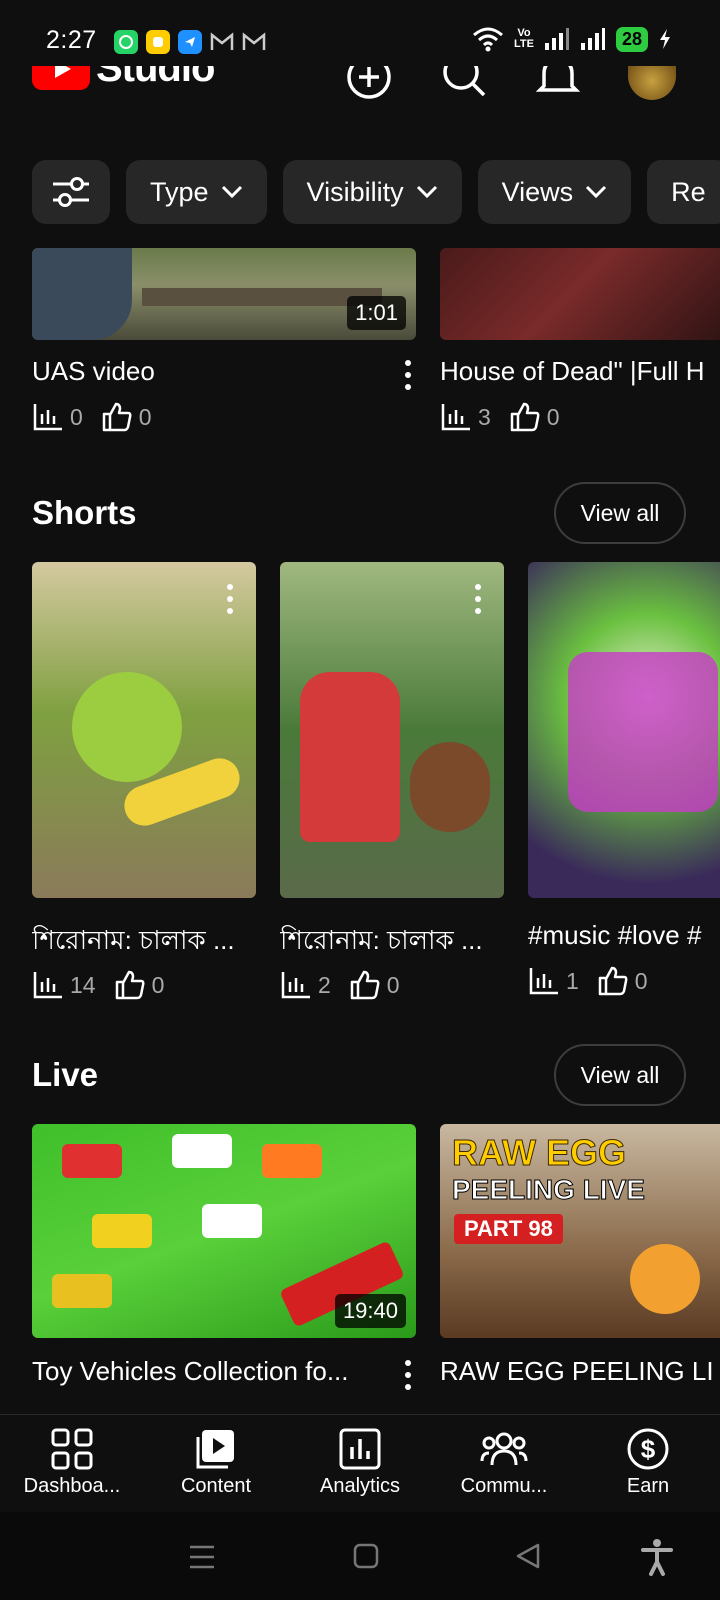 The width and height of the screenshot is (720, 1600). I want to click on view-count: 1, so click(572, 980).